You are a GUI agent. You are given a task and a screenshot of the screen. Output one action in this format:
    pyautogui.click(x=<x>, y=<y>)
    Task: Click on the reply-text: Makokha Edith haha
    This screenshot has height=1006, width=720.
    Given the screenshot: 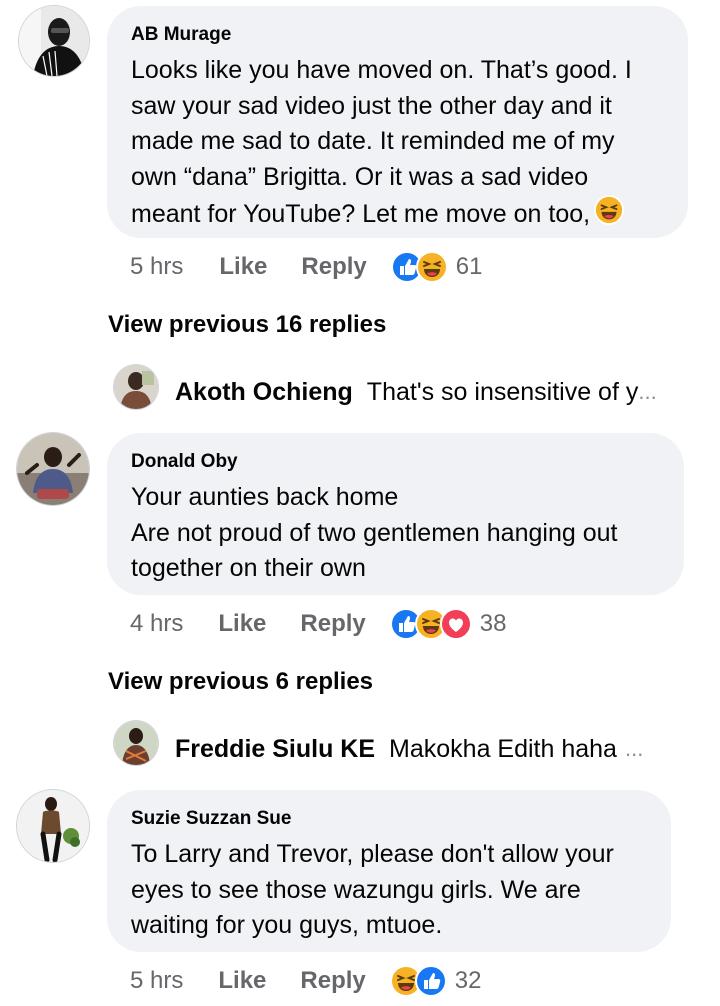 What is the action you would take?
    pyautogui.click(x=503, y=748)
    